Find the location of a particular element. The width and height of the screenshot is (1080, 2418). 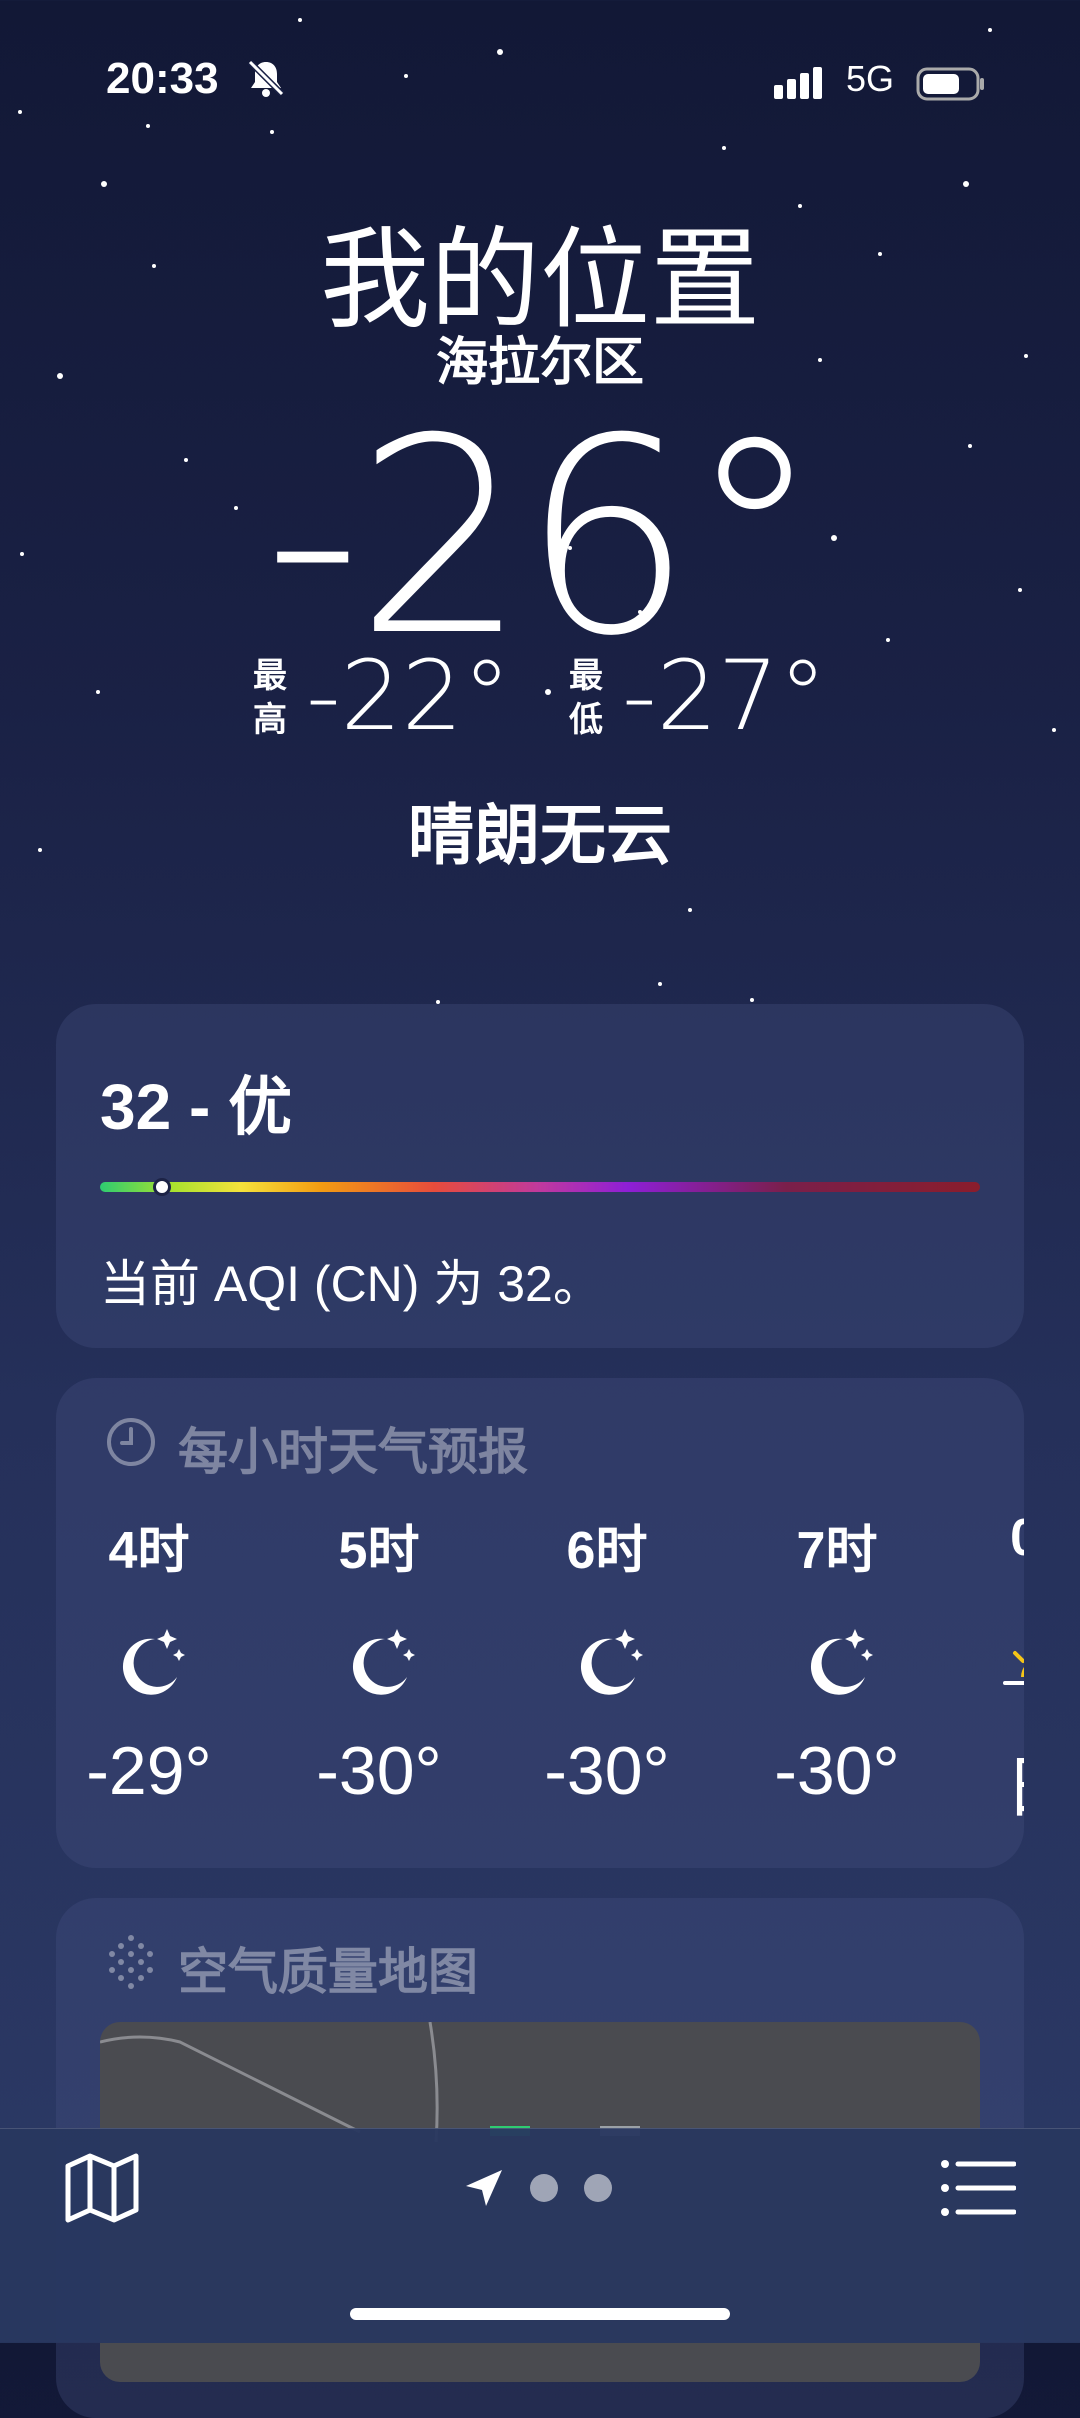

air-quality-card: 32 - 优 当前 AQI (CN) 为 32。 is located at coordinates (540, 1176).